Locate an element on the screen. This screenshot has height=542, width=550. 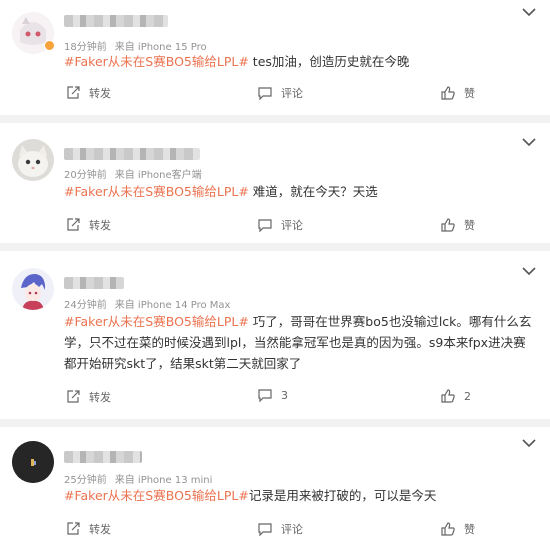
comment-body: 记录是用来被打破的，可以是今天 is located at coordinates (342, 495).